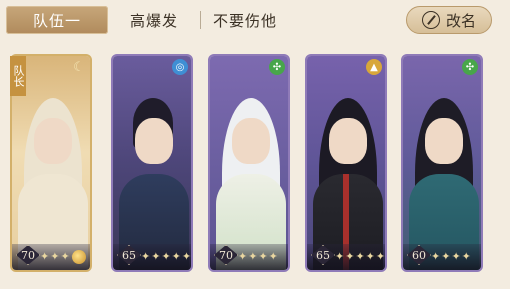  I want to click on tab-high-burst: 高爆发, so click(154, 20).